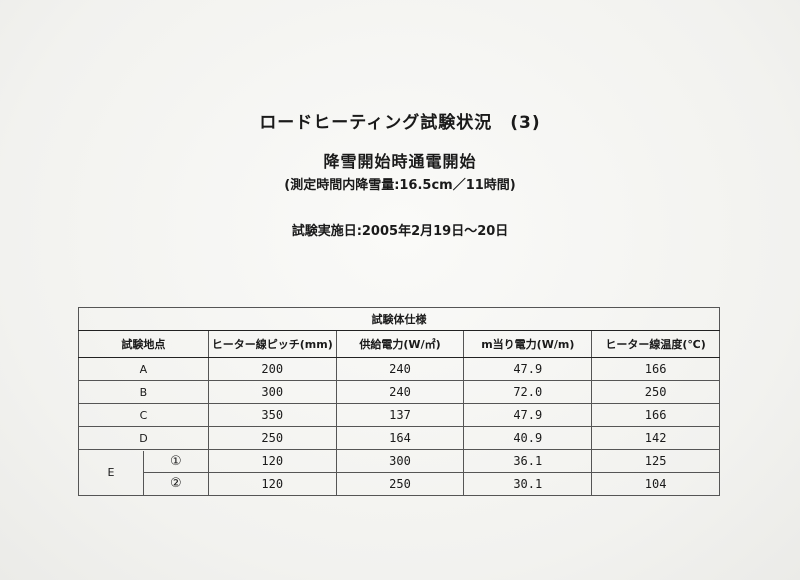  I want to click on cell-sub-point: ①, so click(175, 462).